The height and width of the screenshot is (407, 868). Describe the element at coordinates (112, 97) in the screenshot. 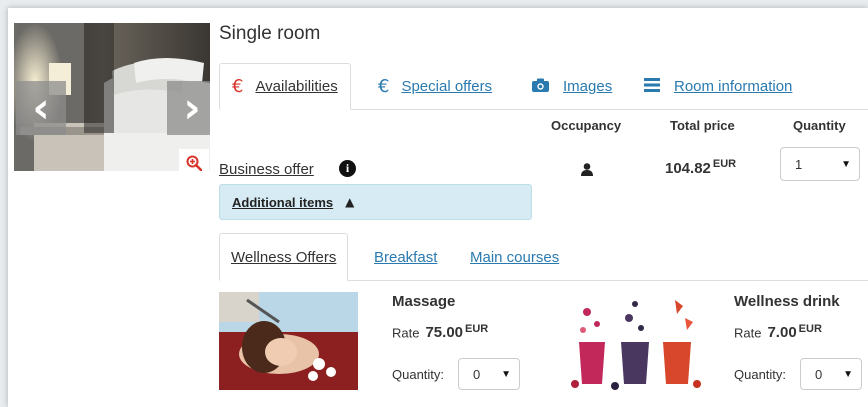

I see `room-photo: ‹ ›` at that location.